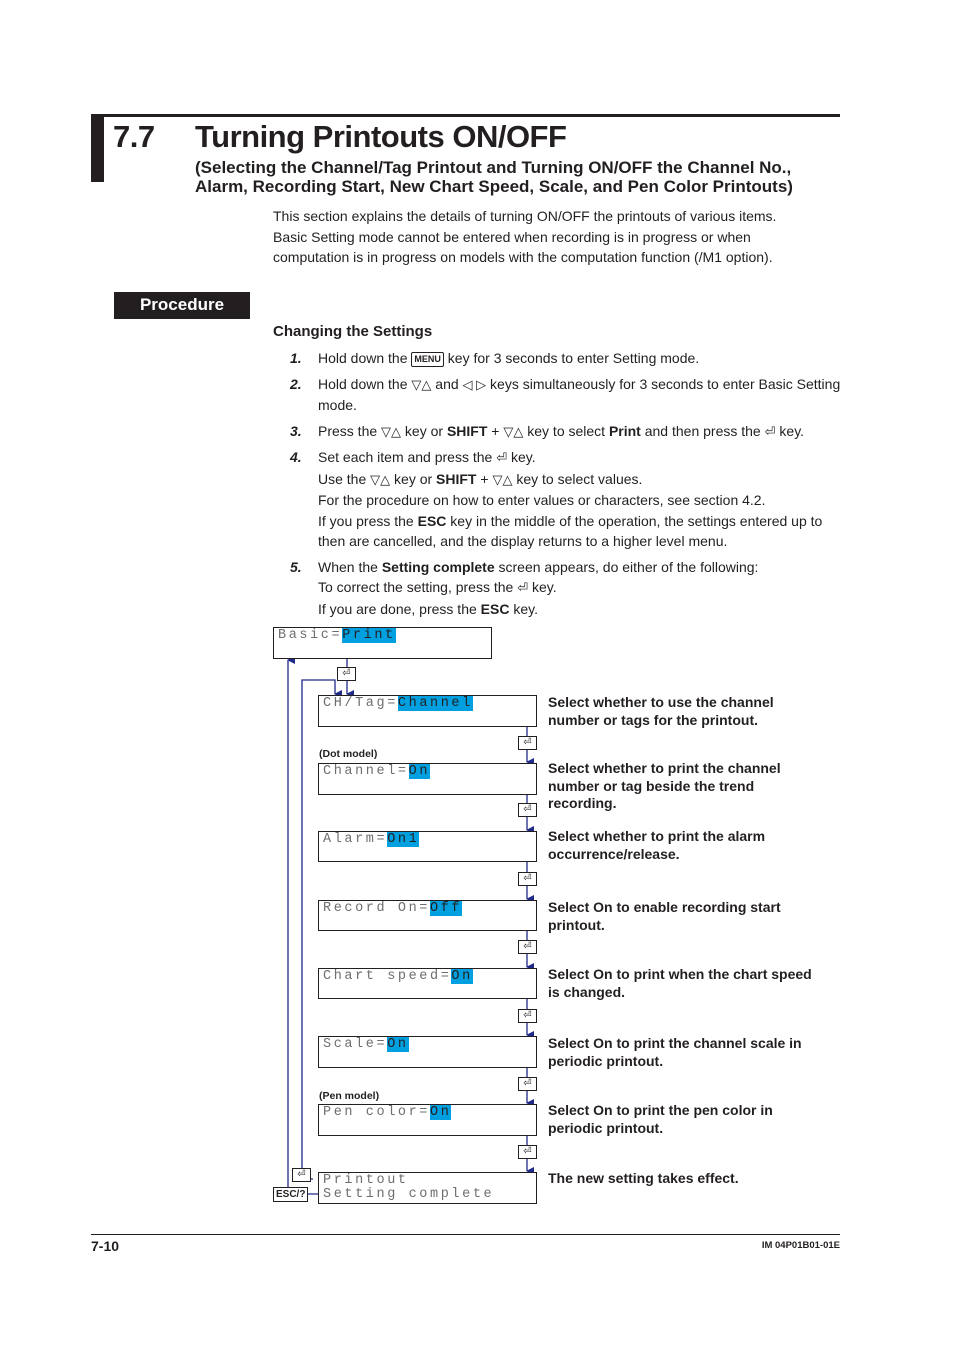 Image resolution: width=954 pixels, height=1350 pixels. Describe the element at coordinates (377, 1112) in the screenshot. I see `lcd-label: Pen color=` at that location.